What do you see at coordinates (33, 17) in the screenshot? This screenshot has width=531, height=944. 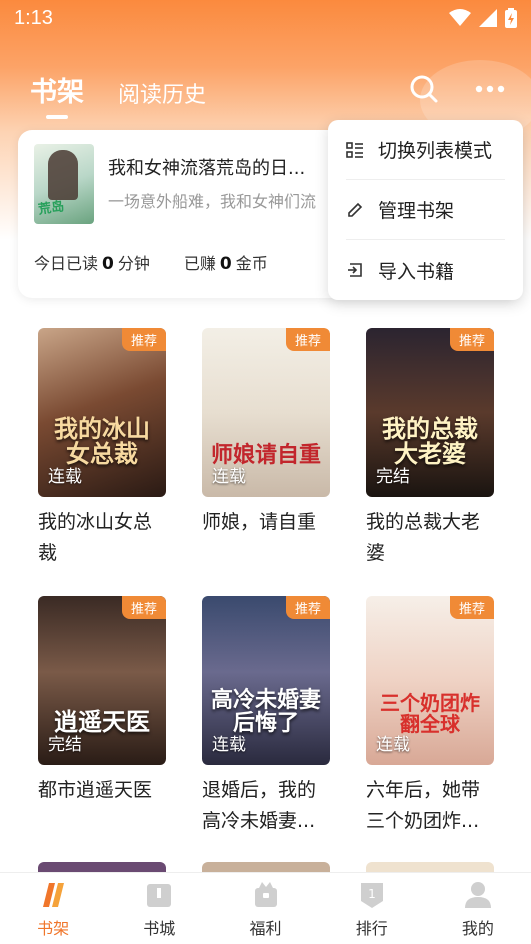 I see `status-time: 1:13` at bounding box center [33, 17].